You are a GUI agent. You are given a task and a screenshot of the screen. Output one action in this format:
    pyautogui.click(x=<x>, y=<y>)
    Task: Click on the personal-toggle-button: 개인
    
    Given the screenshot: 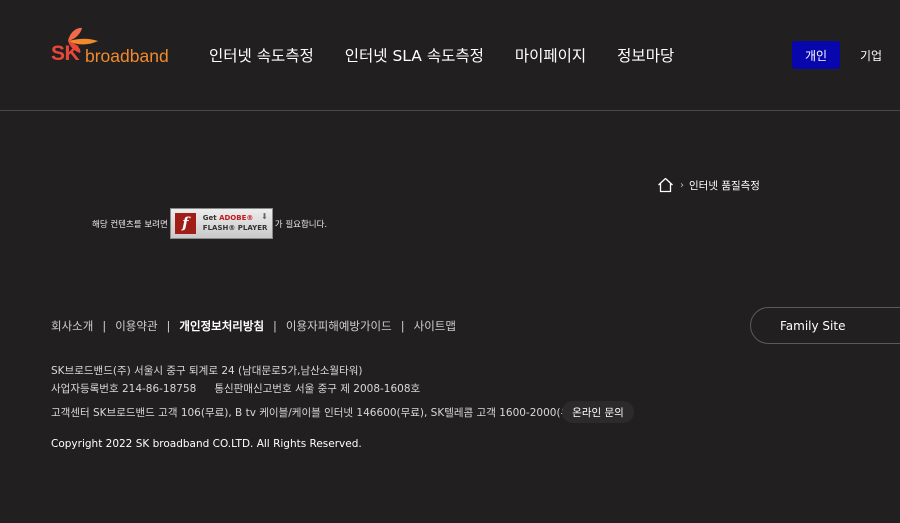 What is the action you would take?
    pyautogui.click(x=816, y=55)
    